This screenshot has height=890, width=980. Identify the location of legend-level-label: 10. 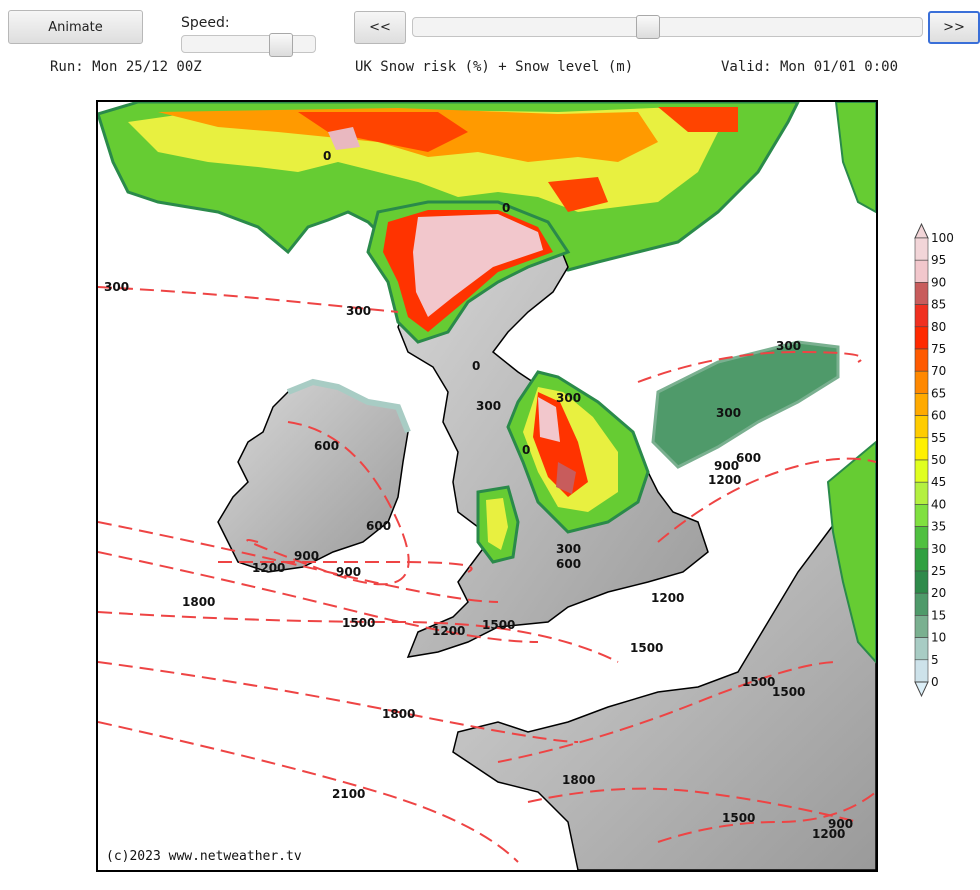
(938, 638).